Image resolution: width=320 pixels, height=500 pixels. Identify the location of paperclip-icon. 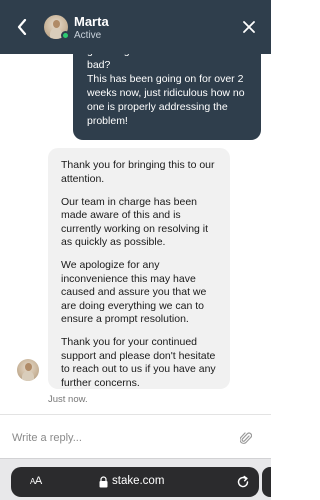
(246, 437).